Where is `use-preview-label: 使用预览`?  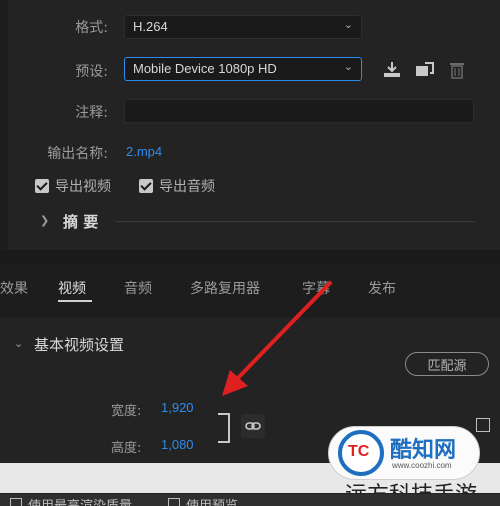 use-preview-label: 使用预览 is located at coordinates (212, 500).